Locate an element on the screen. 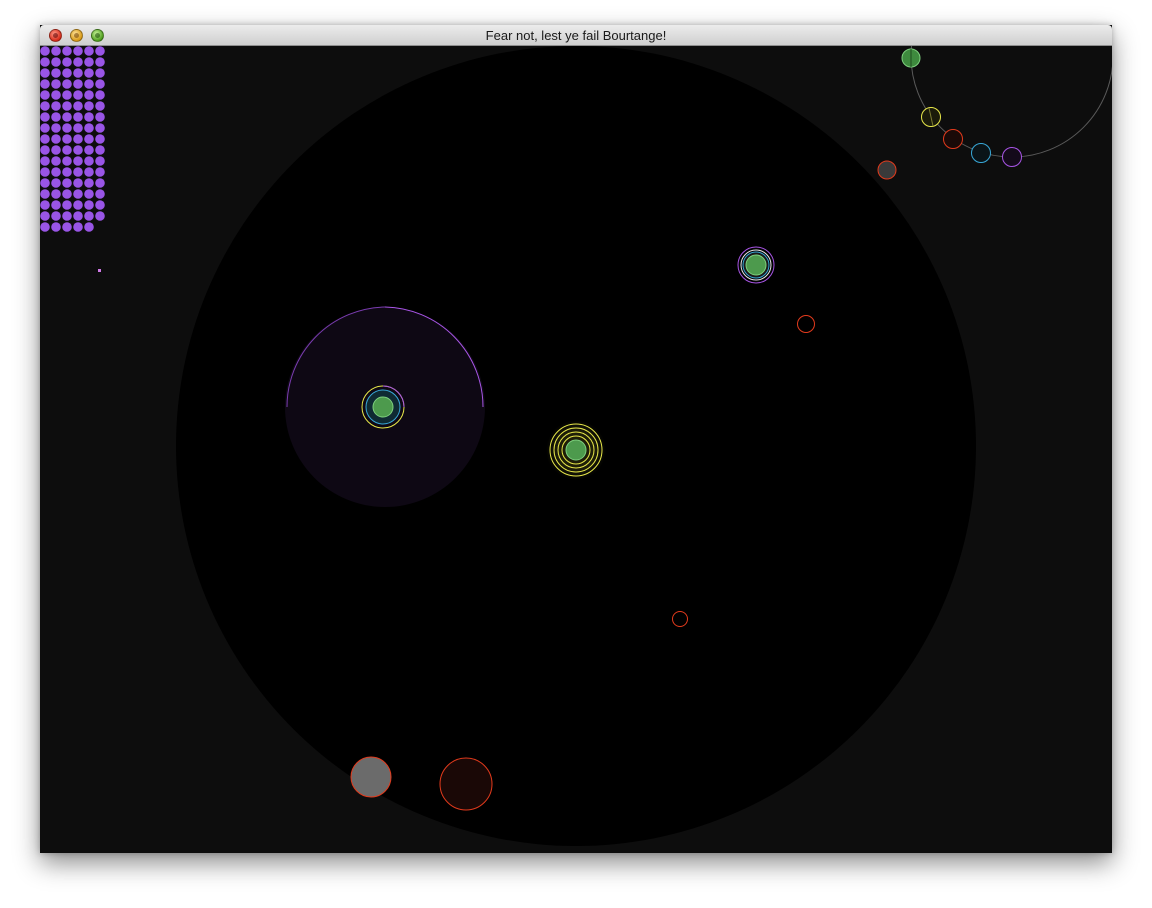 The image size is (1152, 908). title-bar: Fear not, lest ye fail Bourtange! is located at coordinates (576, 35).